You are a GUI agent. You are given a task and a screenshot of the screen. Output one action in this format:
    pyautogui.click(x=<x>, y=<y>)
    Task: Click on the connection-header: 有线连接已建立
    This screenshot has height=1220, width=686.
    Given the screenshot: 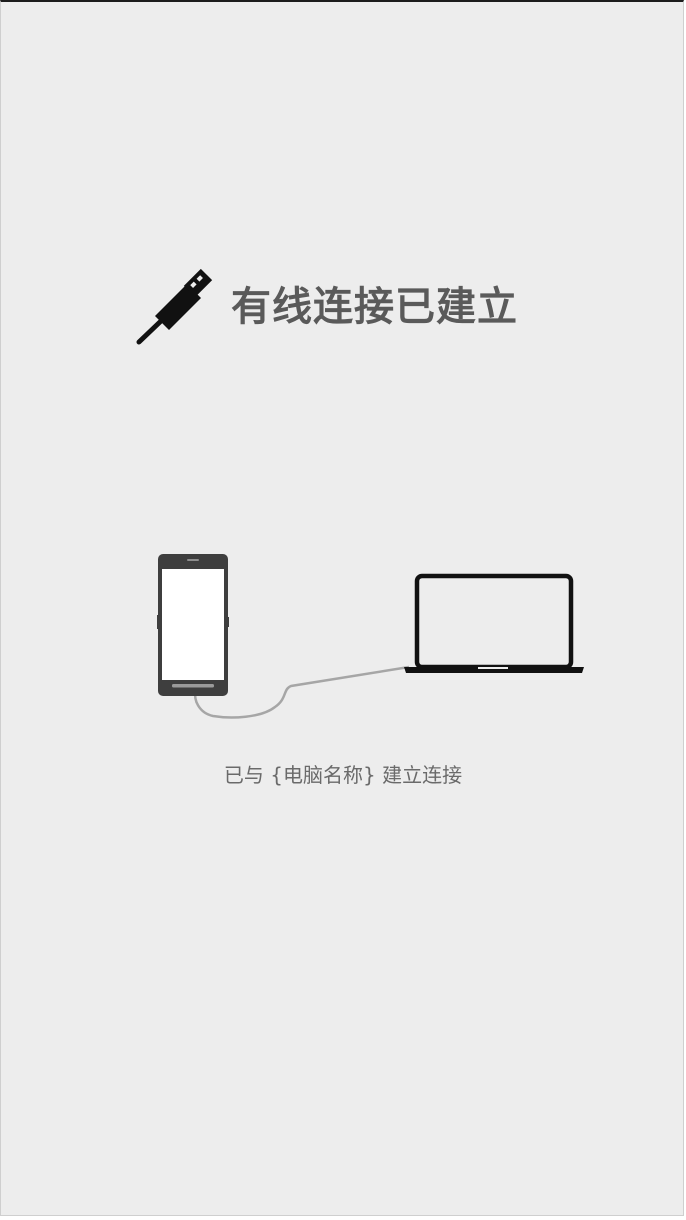 What is the action you would take?
    pyautogui.click(x=345, y=306)
    